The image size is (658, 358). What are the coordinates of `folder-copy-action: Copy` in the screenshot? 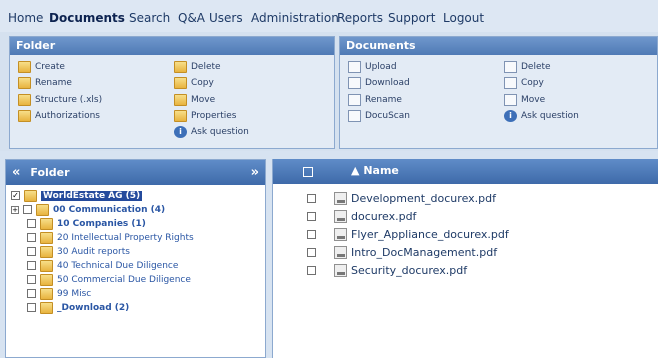 It's located at (194, 83).